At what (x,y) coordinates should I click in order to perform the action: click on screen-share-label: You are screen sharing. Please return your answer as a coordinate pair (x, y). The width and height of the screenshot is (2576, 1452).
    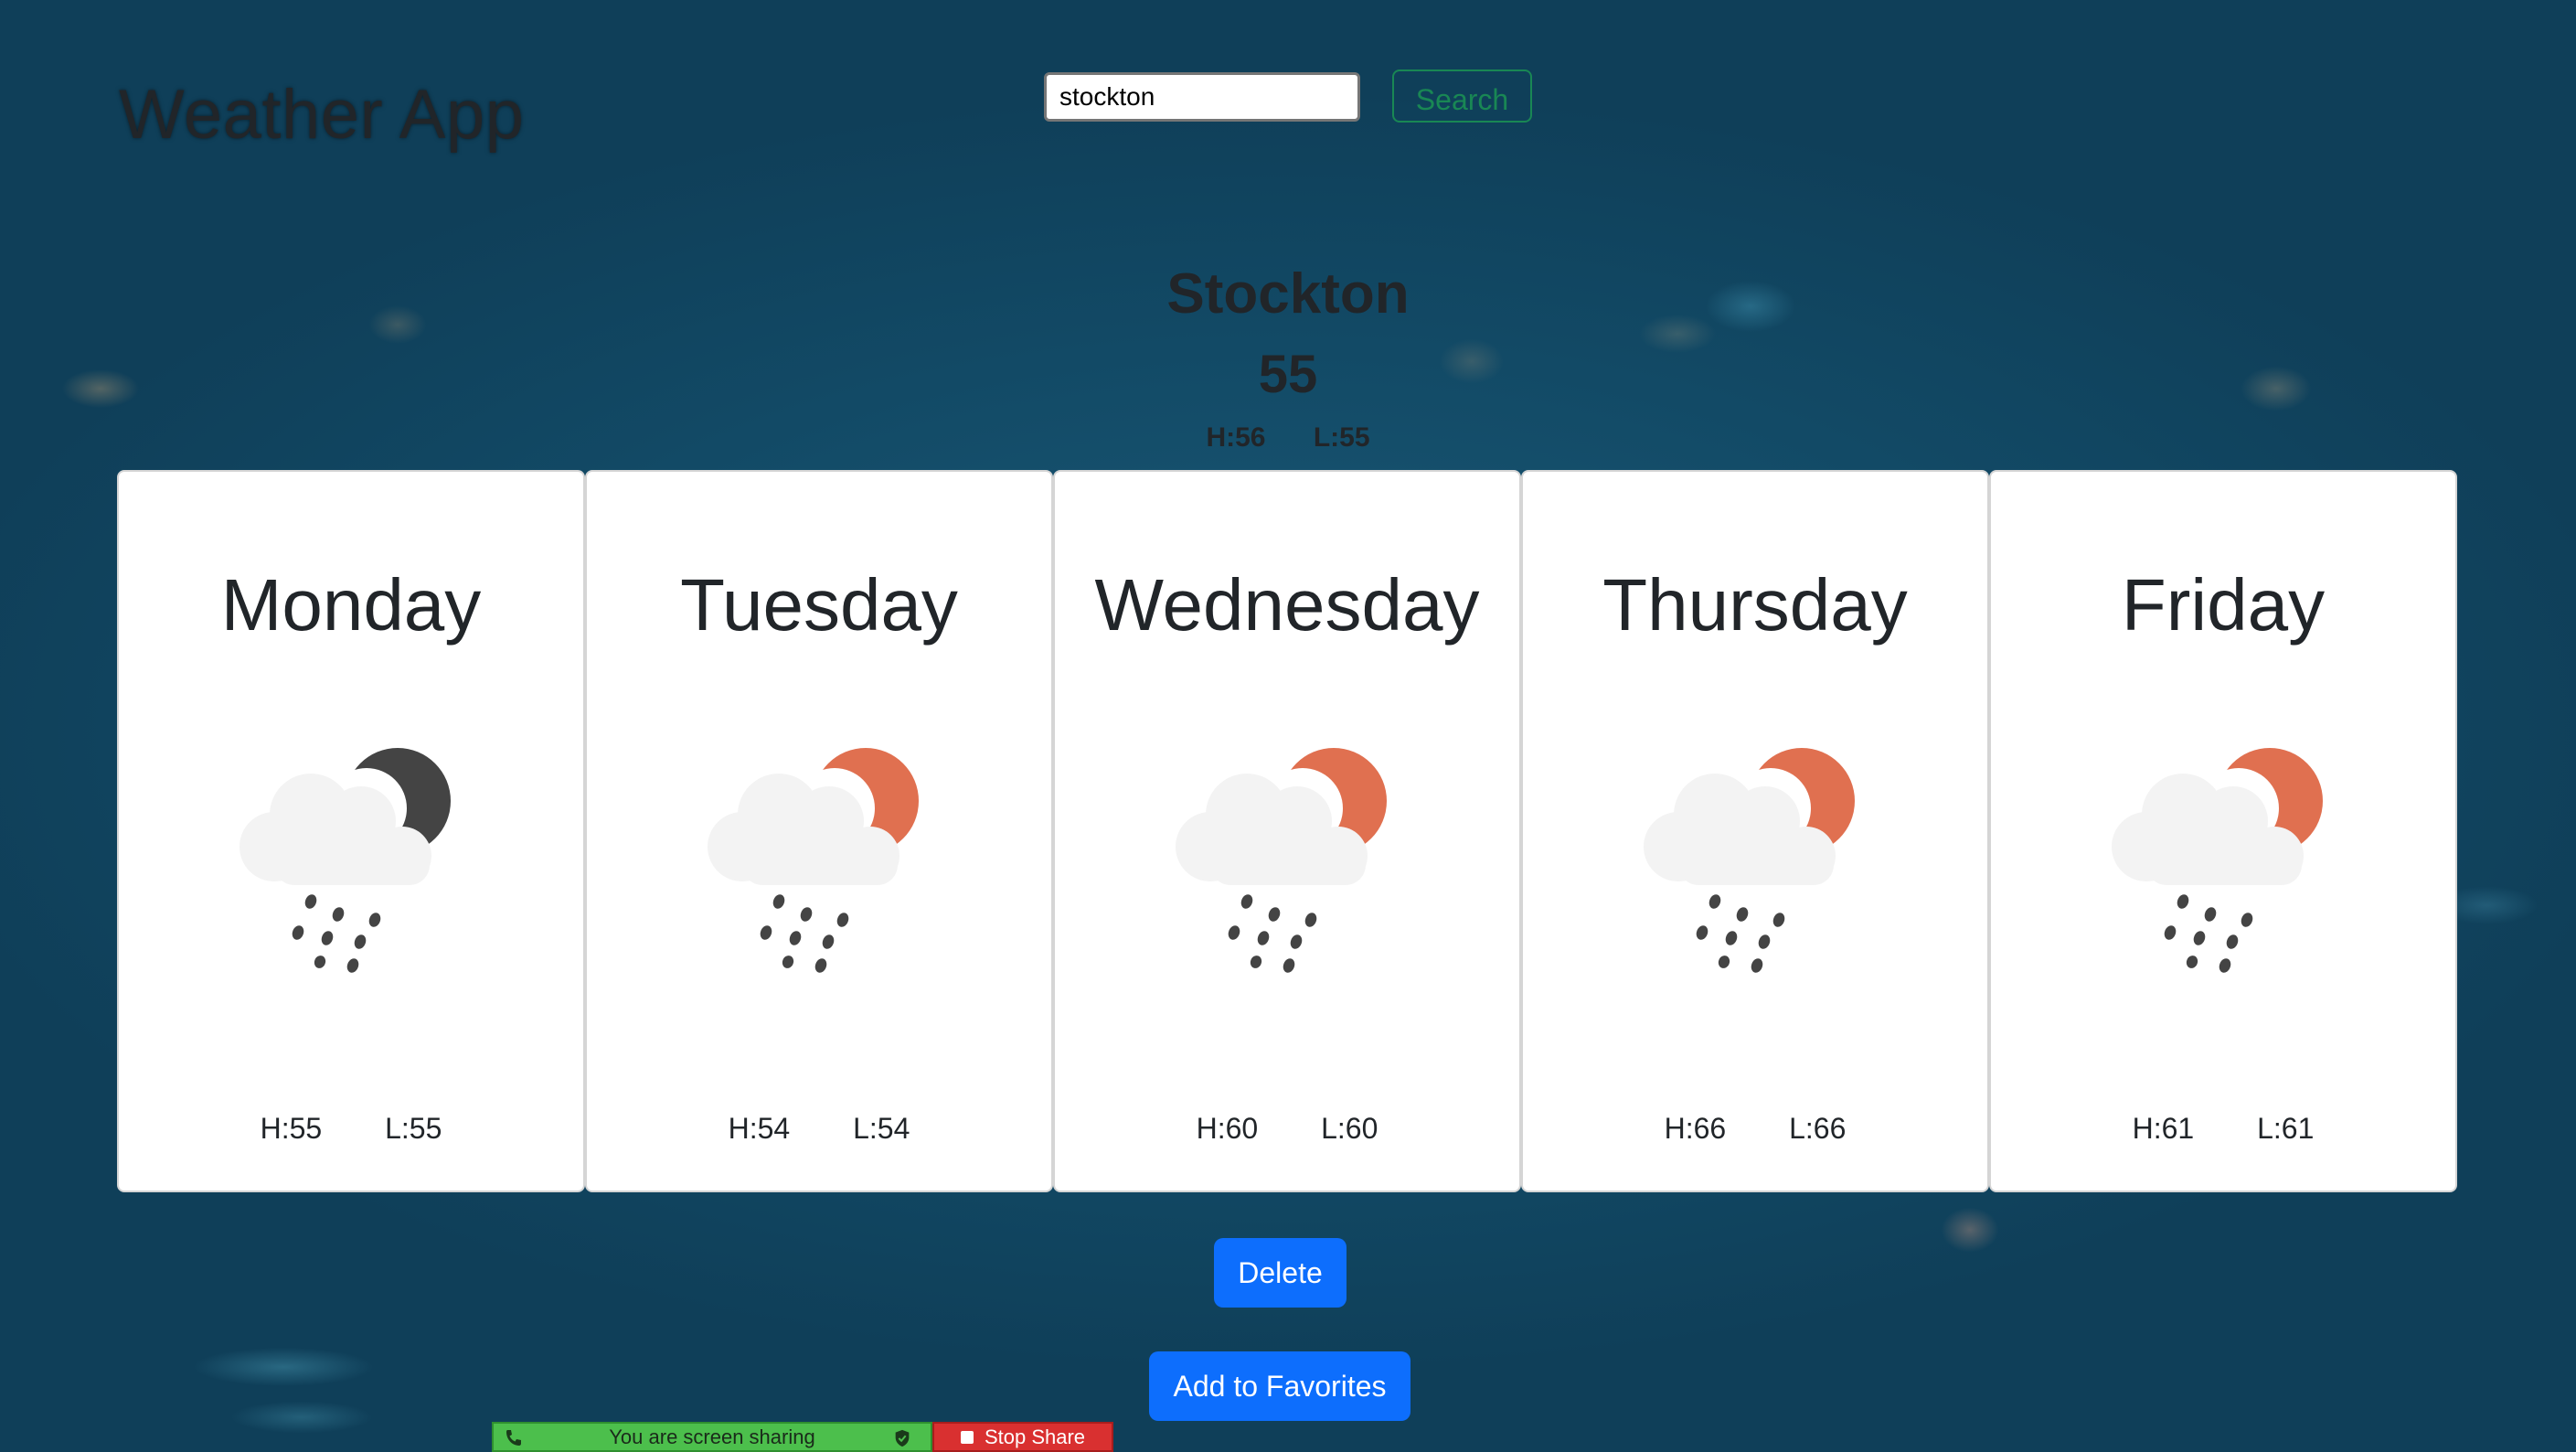
    Looking at the image, I should click on (712, 1437).